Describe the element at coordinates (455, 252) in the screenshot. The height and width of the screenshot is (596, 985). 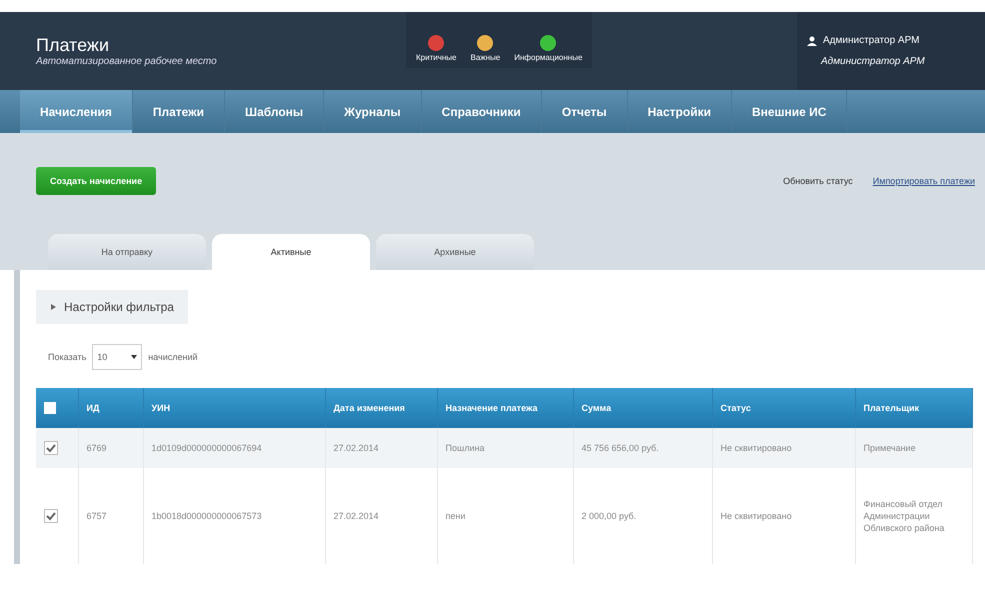
I see `list-tab: Архивные` at that location.